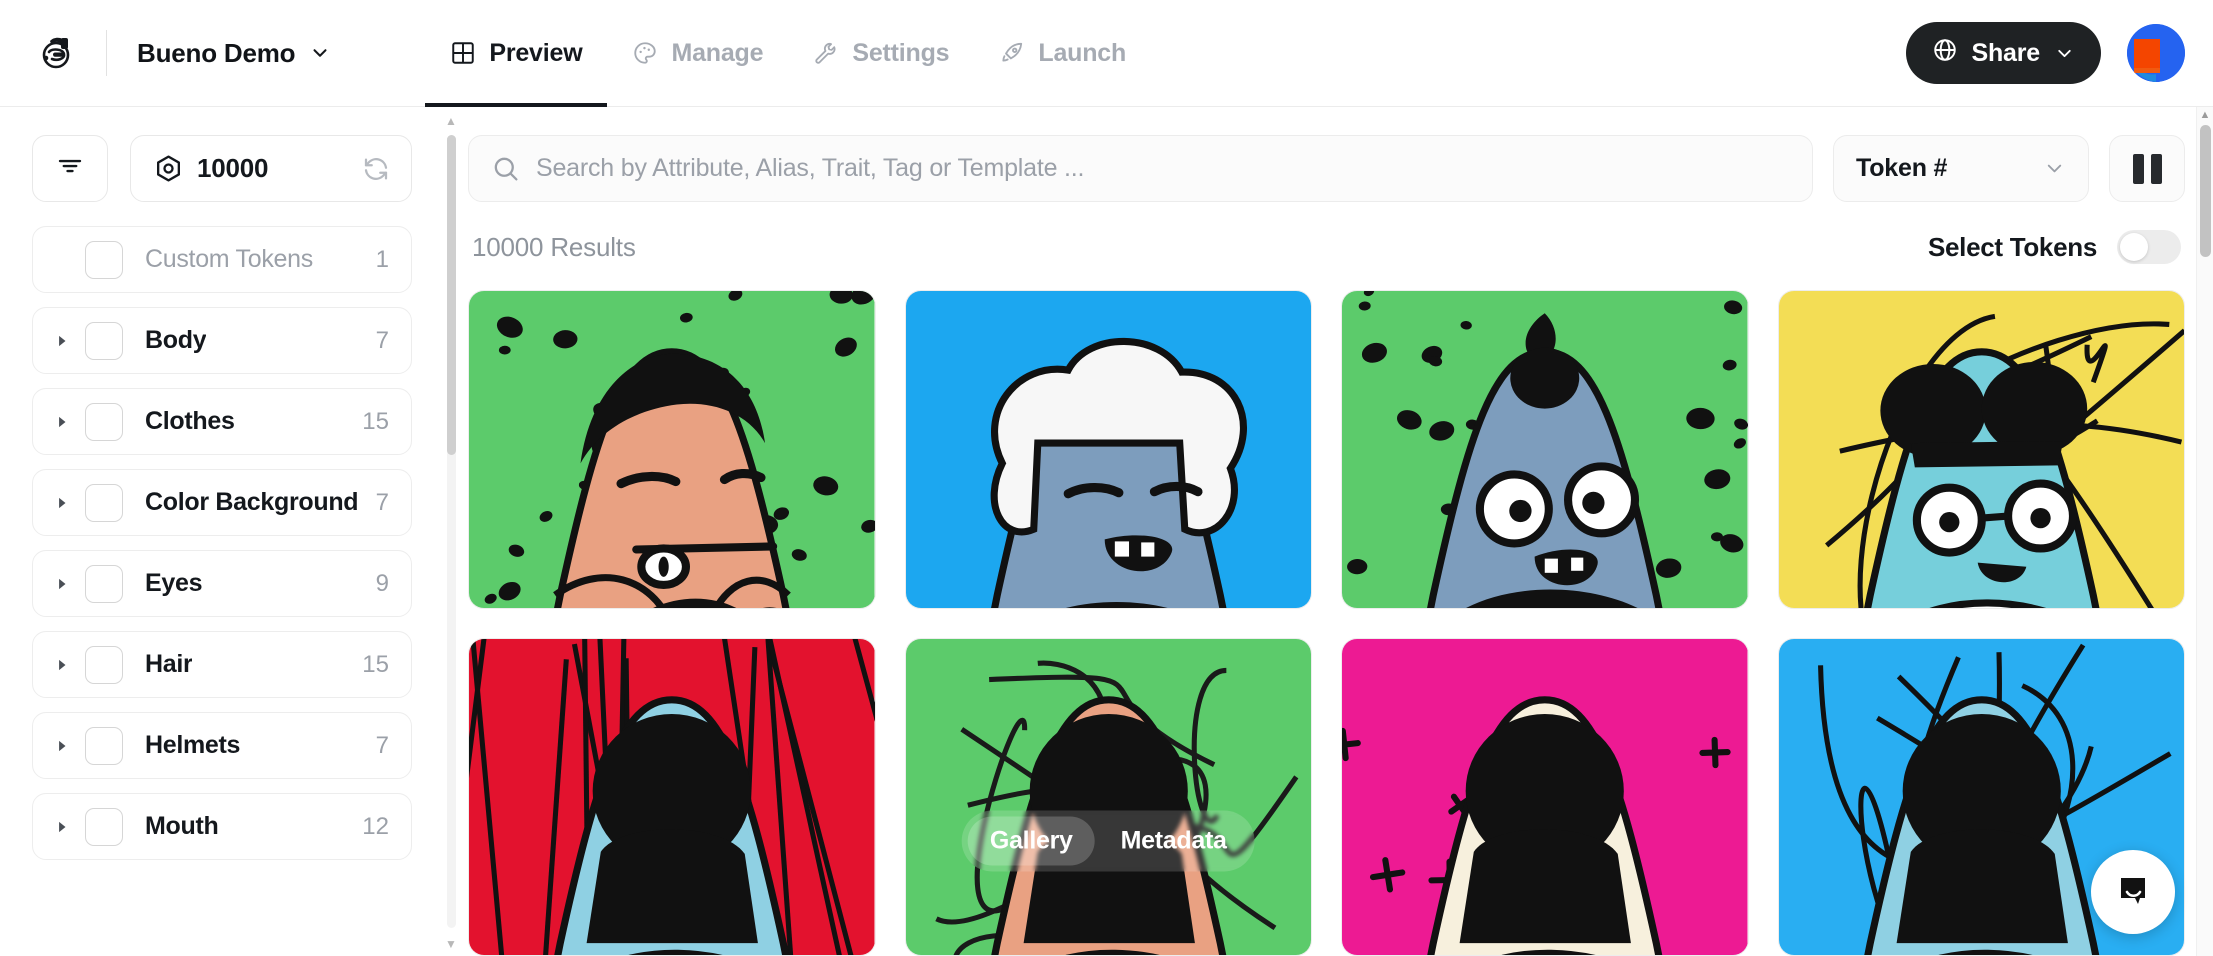 The height and width of the screenshot is (956, 2213). Describe the element at coordinates (1961, 168) in the screenshot. I see `sort-select: Token #` at that location.